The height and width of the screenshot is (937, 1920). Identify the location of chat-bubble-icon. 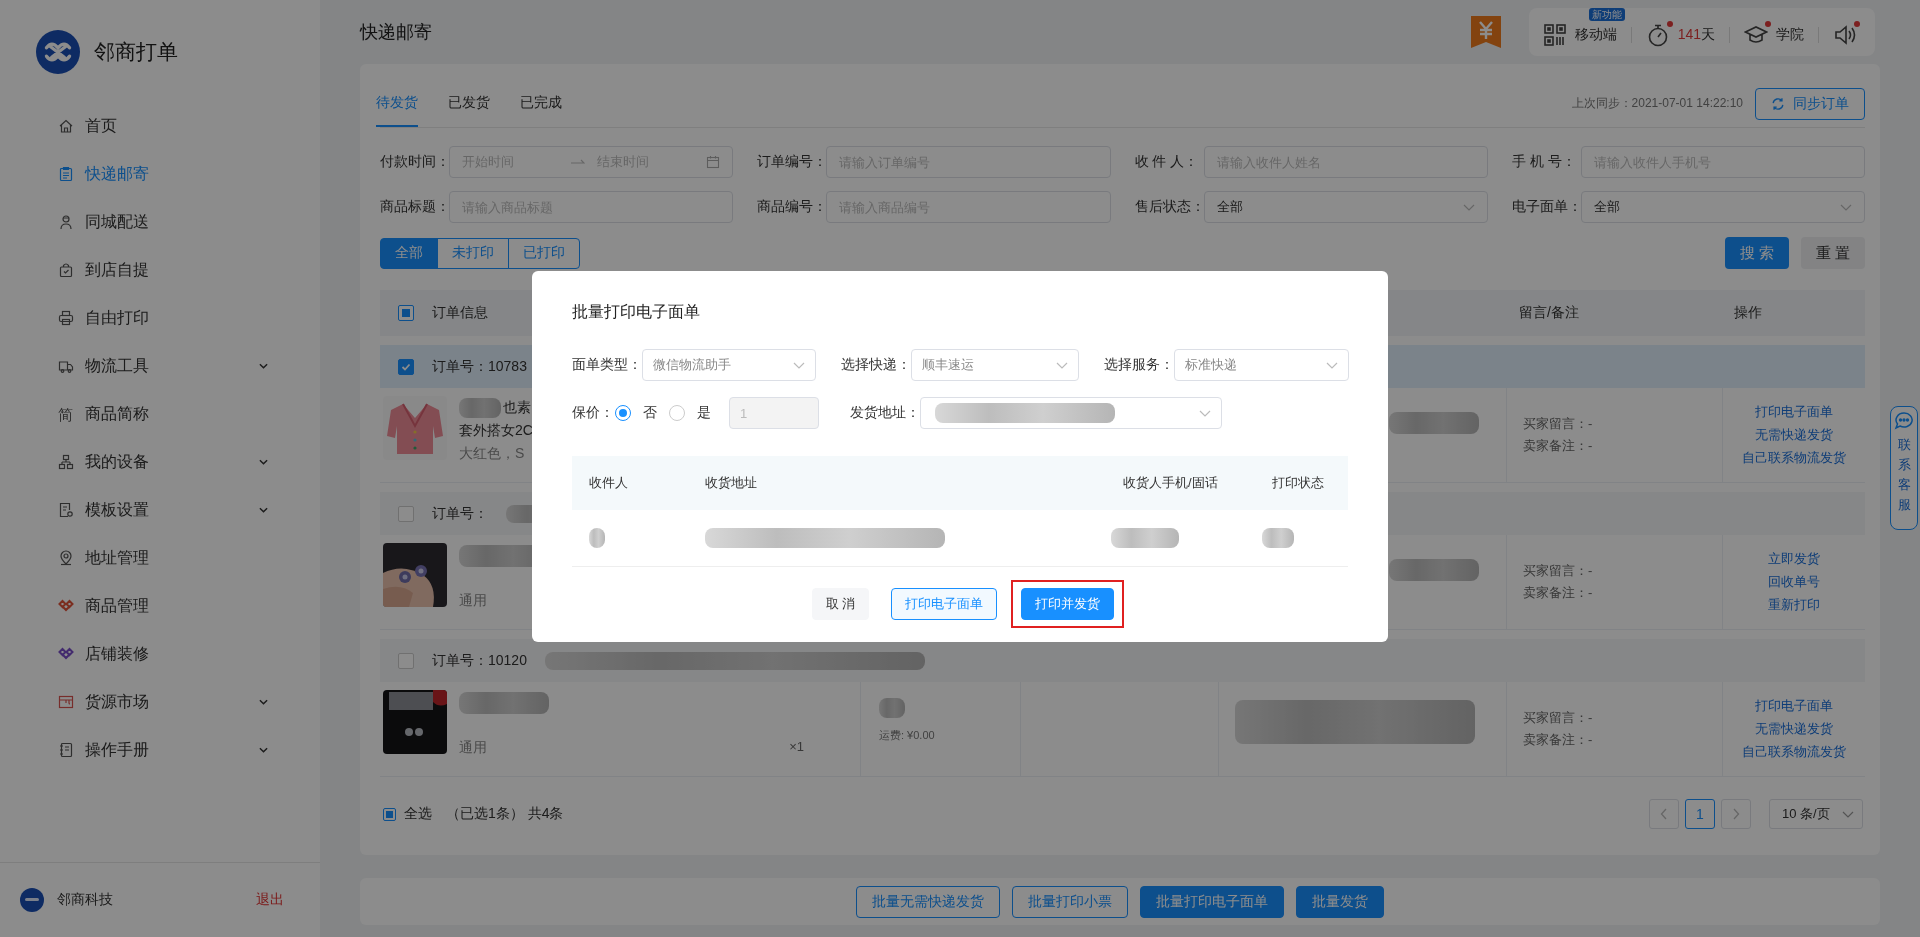
(1904, 421).